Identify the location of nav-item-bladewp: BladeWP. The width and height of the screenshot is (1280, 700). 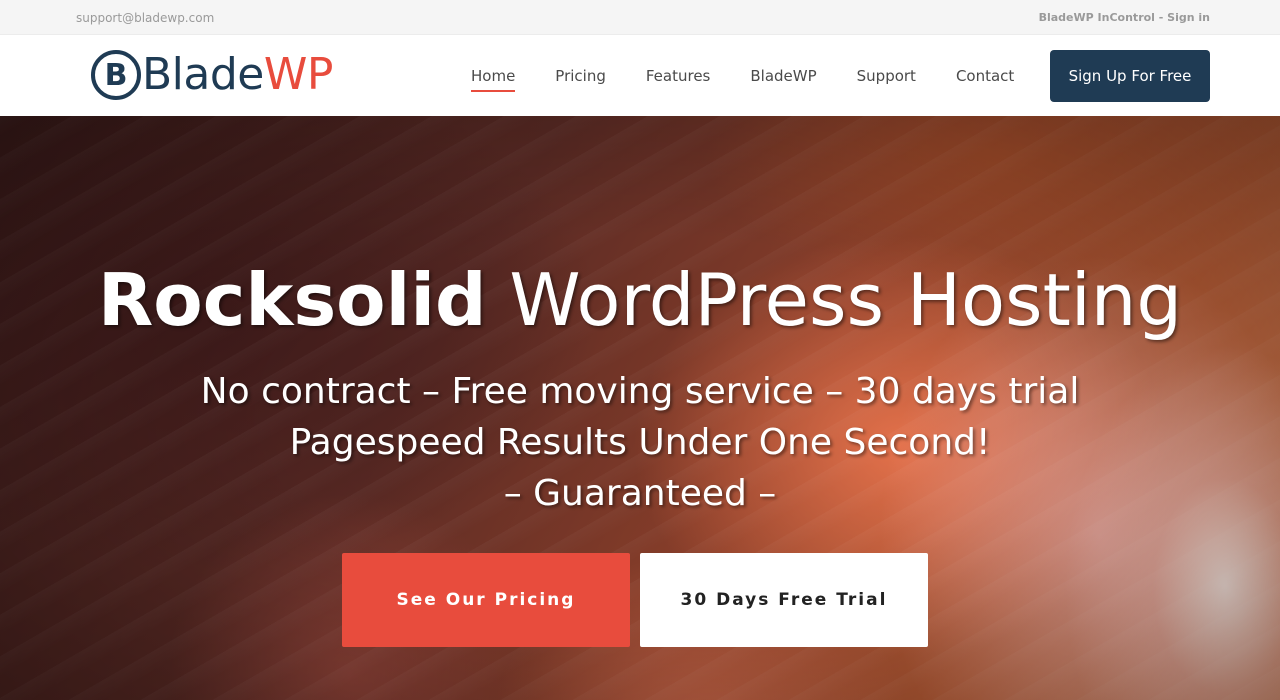
(783, 76).